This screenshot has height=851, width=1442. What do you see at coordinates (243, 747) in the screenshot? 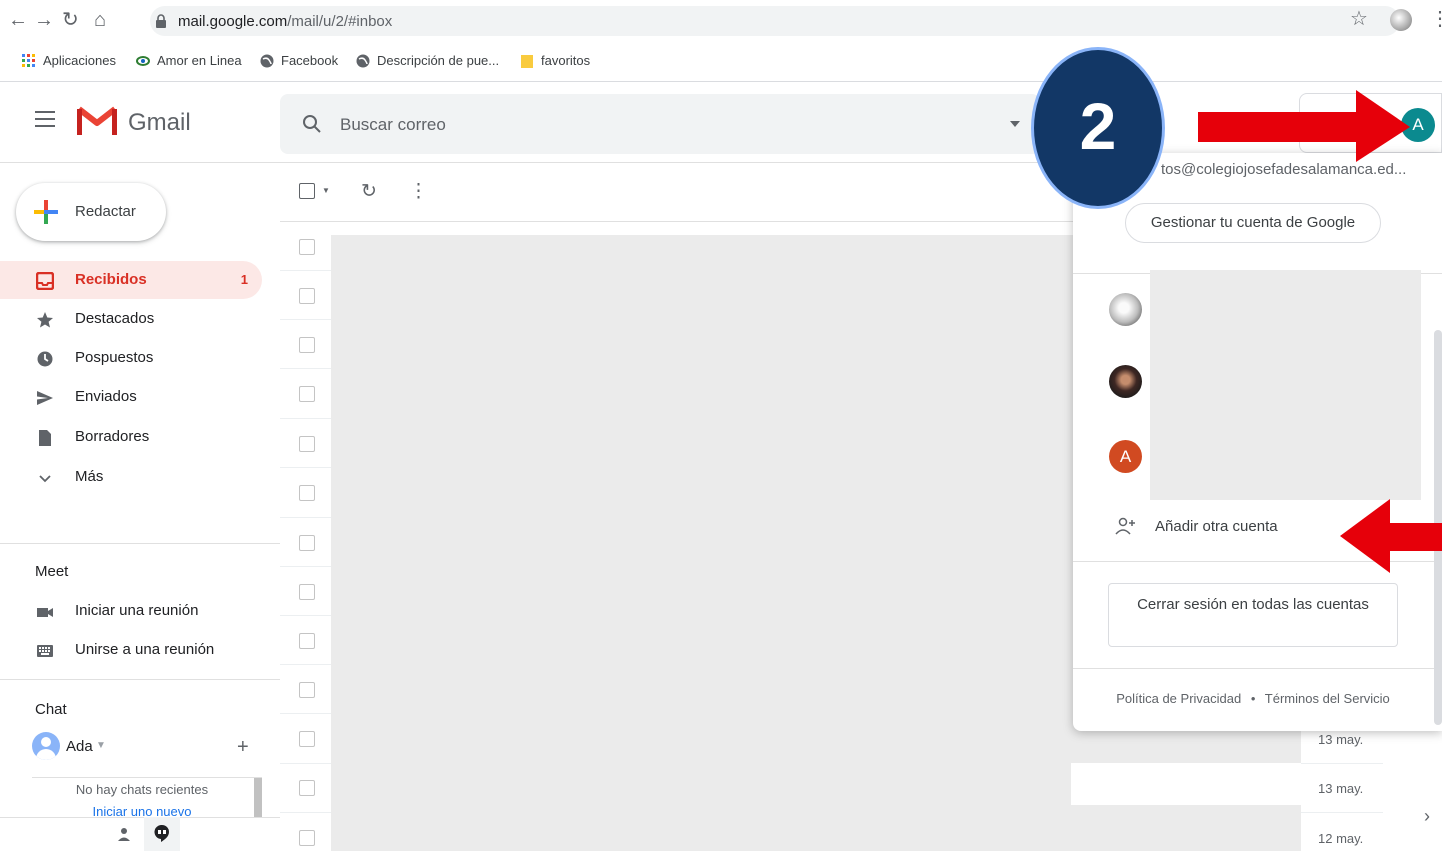
I see `new-chat-plus-icon: +` at bounding box center [243, 747].